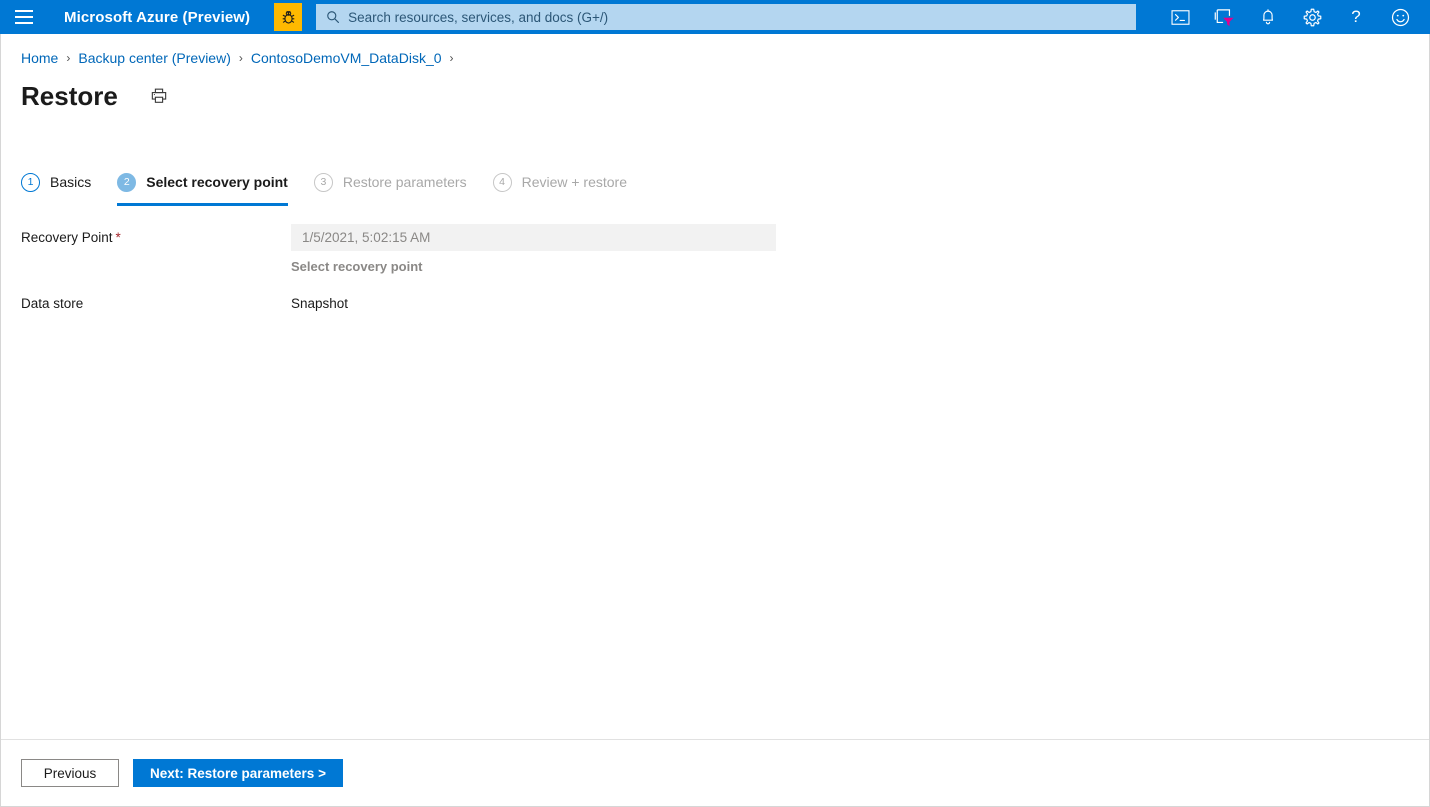 The image size is (1430, 807). What do you see at coordinates (157, 17) in the screenshot?
I see `azure-brand-title: Microsoft Azure (Preview)` at bounding box center [157, 17].